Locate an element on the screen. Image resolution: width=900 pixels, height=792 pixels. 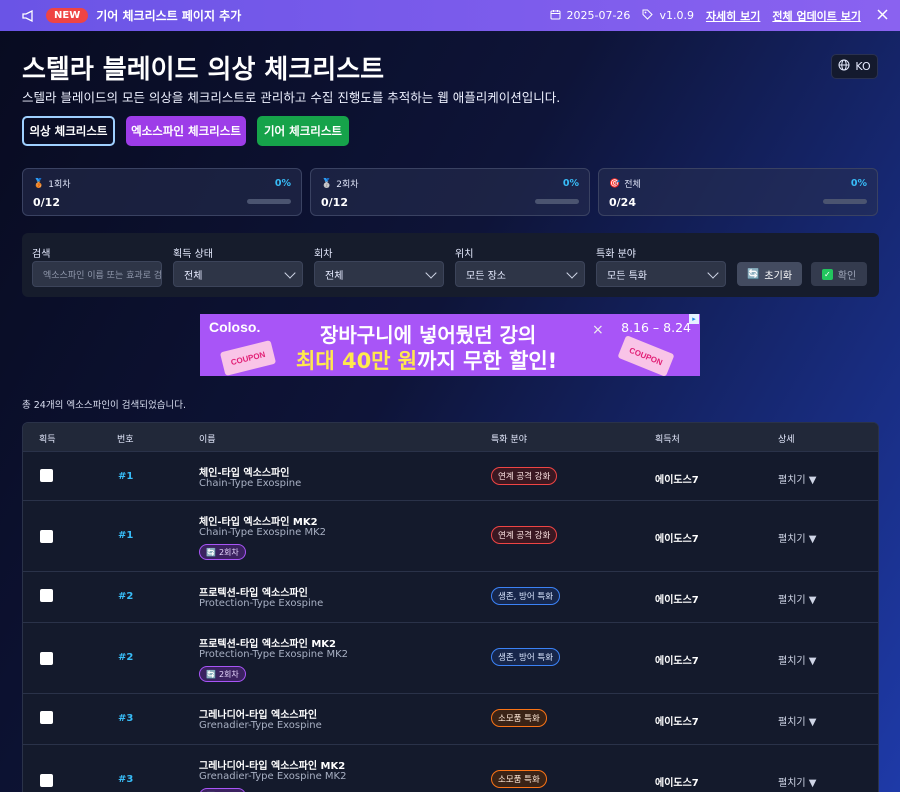
confirm-button: ✓ 확인 is located at coordinates (839, 274).